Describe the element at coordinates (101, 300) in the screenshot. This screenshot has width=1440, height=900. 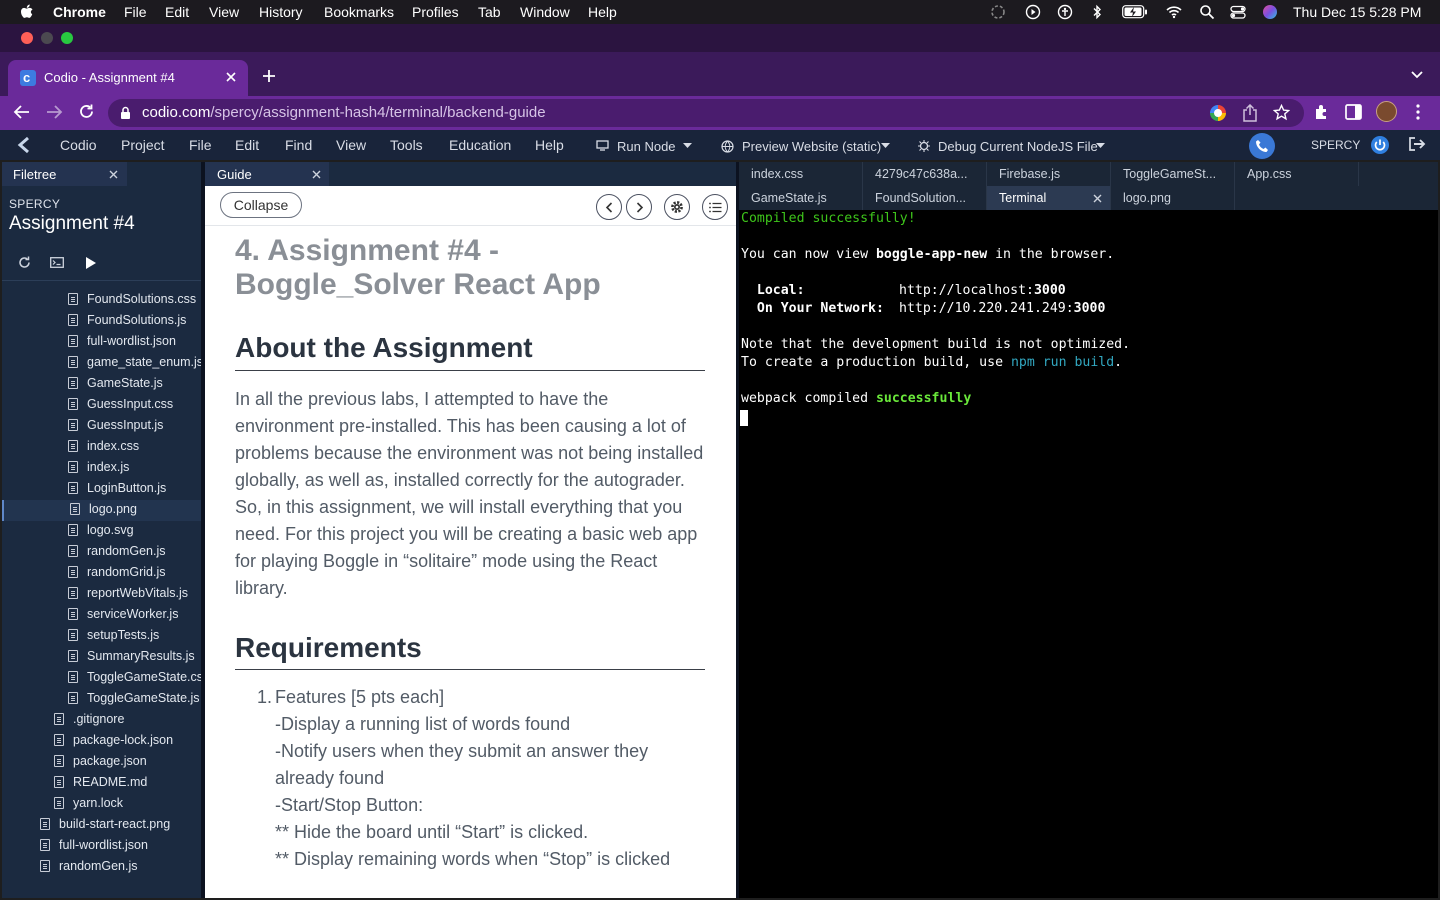
I see `file-item: FoundSolutions.css` at that location.